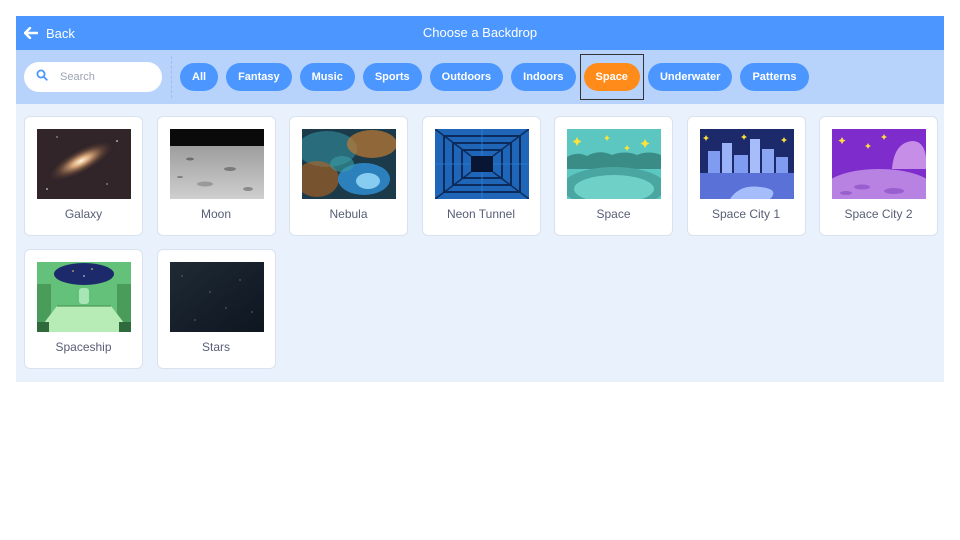 The width and height of the screenshot is (960, 540). What do you see at coordinates (83, 214) in the screenshot?
I see `backdrop-name: Galaxy` at bounding box center [83, 214].